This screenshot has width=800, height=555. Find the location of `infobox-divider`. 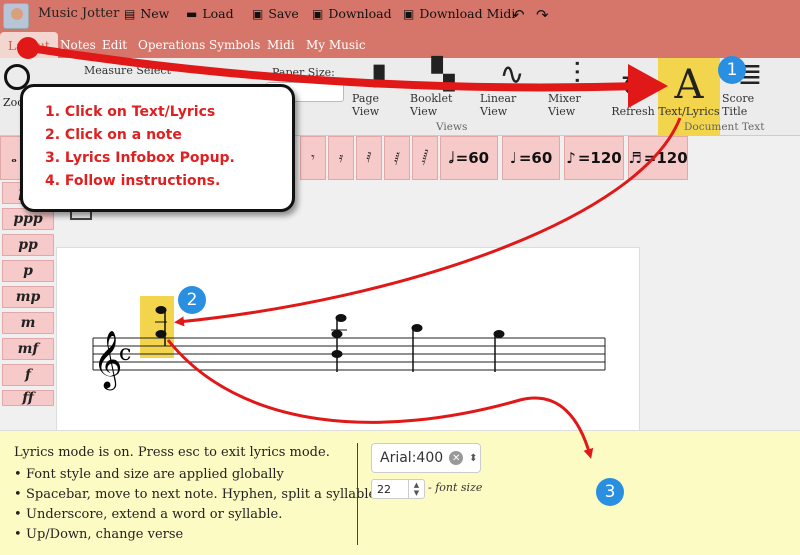

infobox-divider is located at coordinates (357, 494).